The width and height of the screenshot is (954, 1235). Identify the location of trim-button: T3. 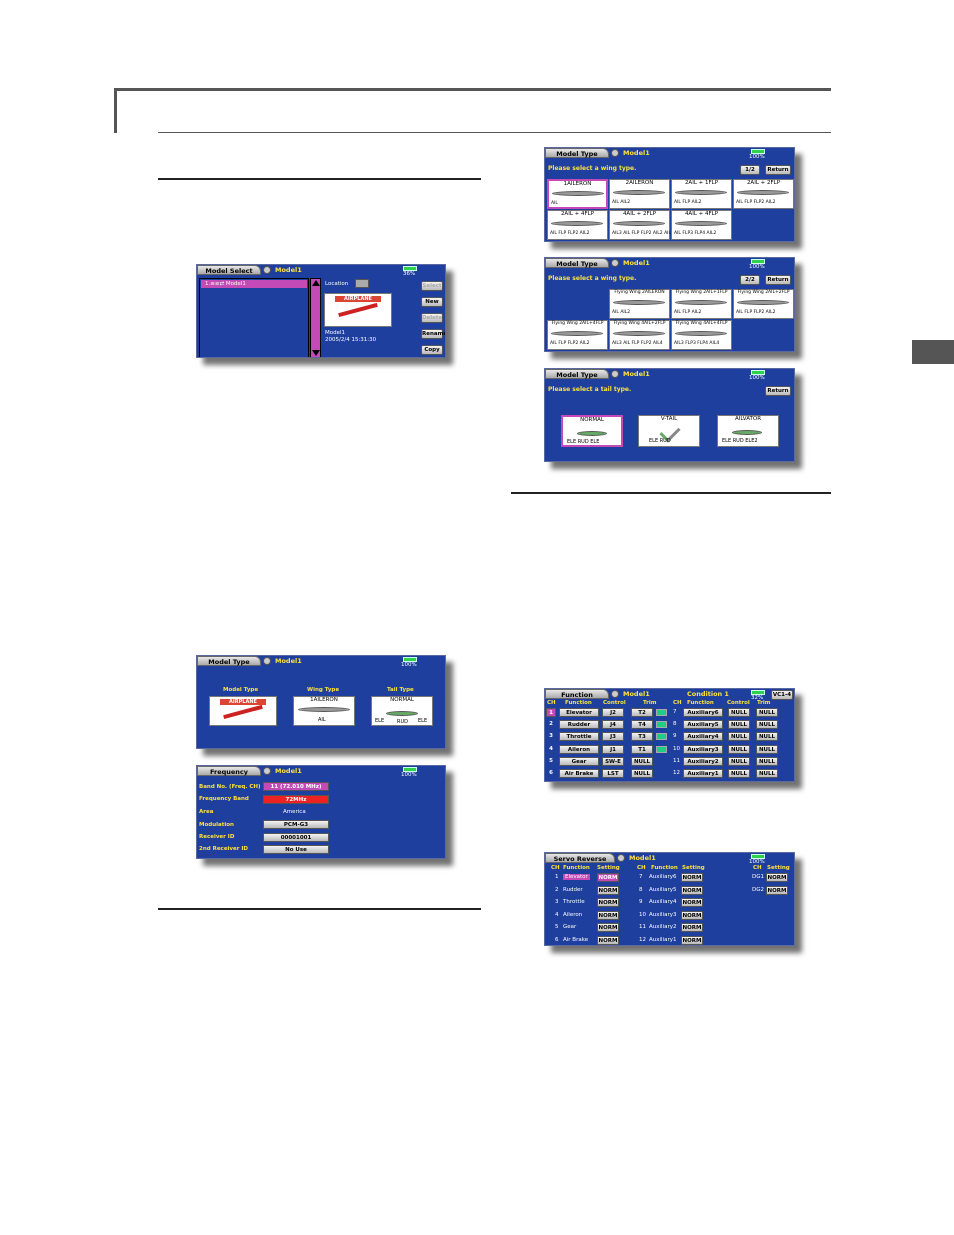
(642, 737).